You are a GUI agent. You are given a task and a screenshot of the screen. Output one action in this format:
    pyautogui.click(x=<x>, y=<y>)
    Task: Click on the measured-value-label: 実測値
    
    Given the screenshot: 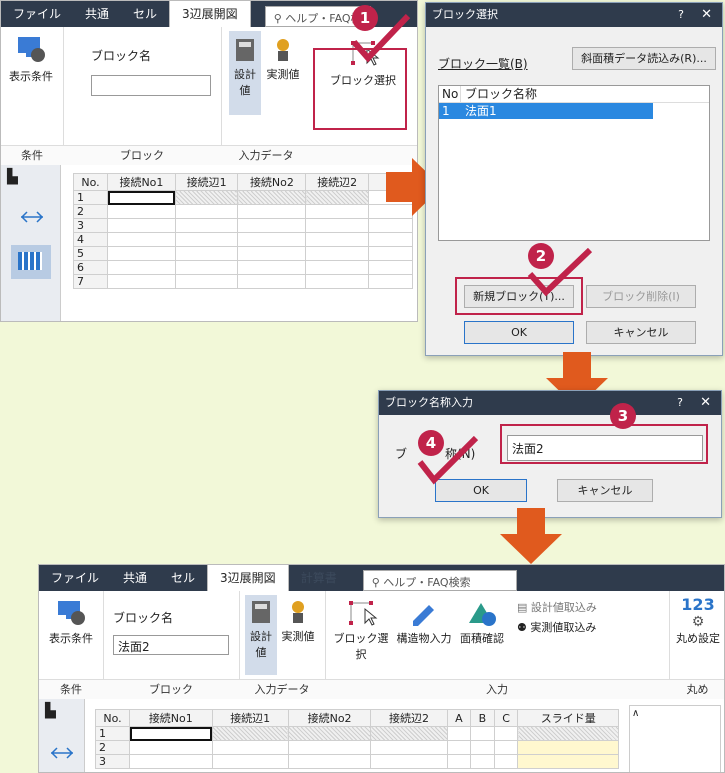 What is the action you would take?
    pyautogui.click(x=283, y=74)
    